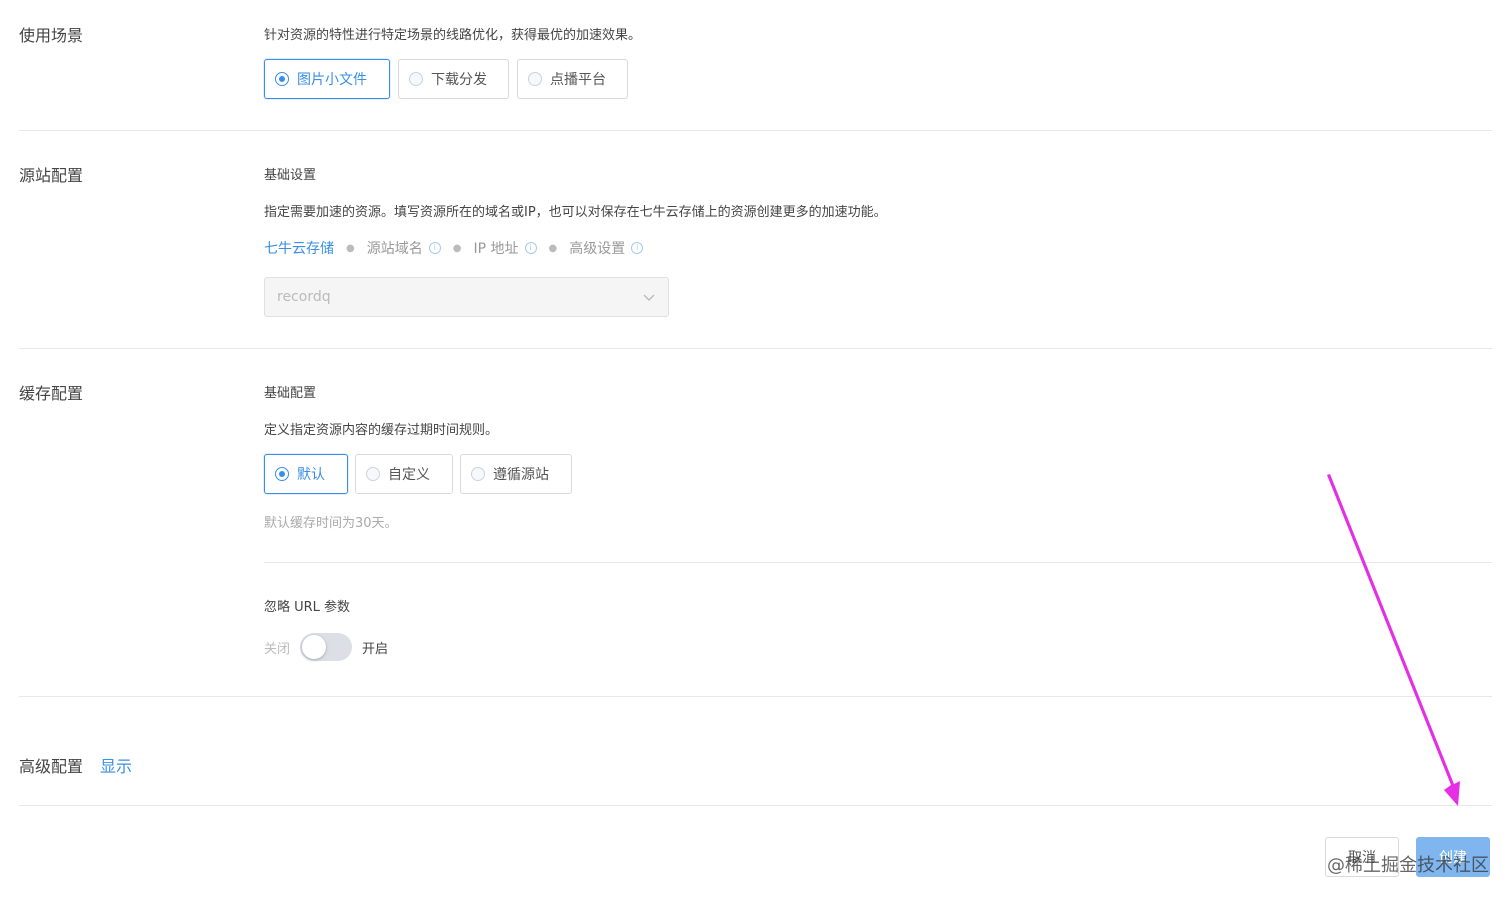 The width and height of the screenshot is (1512, 898). Describe the element at coordinates (1393, 640) in the screenshot. I see `annotation-arrow-icon` at that location.